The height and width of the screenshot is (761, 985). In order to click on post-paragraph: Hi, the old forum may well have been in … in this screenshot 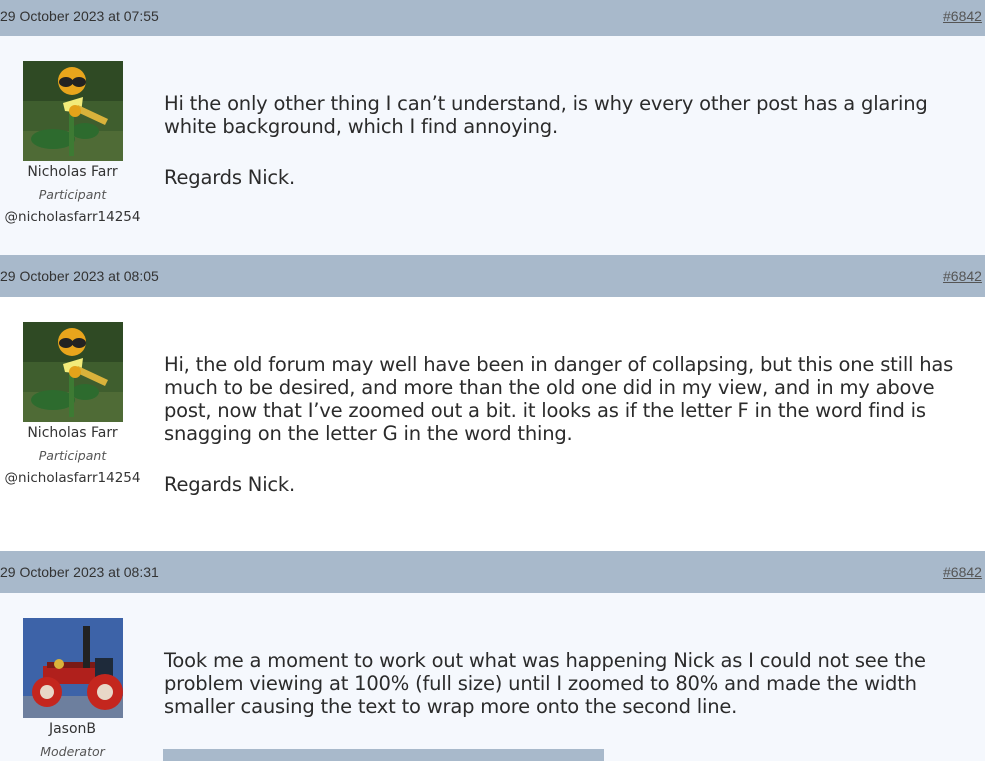, I will do `click(559, 399)`.